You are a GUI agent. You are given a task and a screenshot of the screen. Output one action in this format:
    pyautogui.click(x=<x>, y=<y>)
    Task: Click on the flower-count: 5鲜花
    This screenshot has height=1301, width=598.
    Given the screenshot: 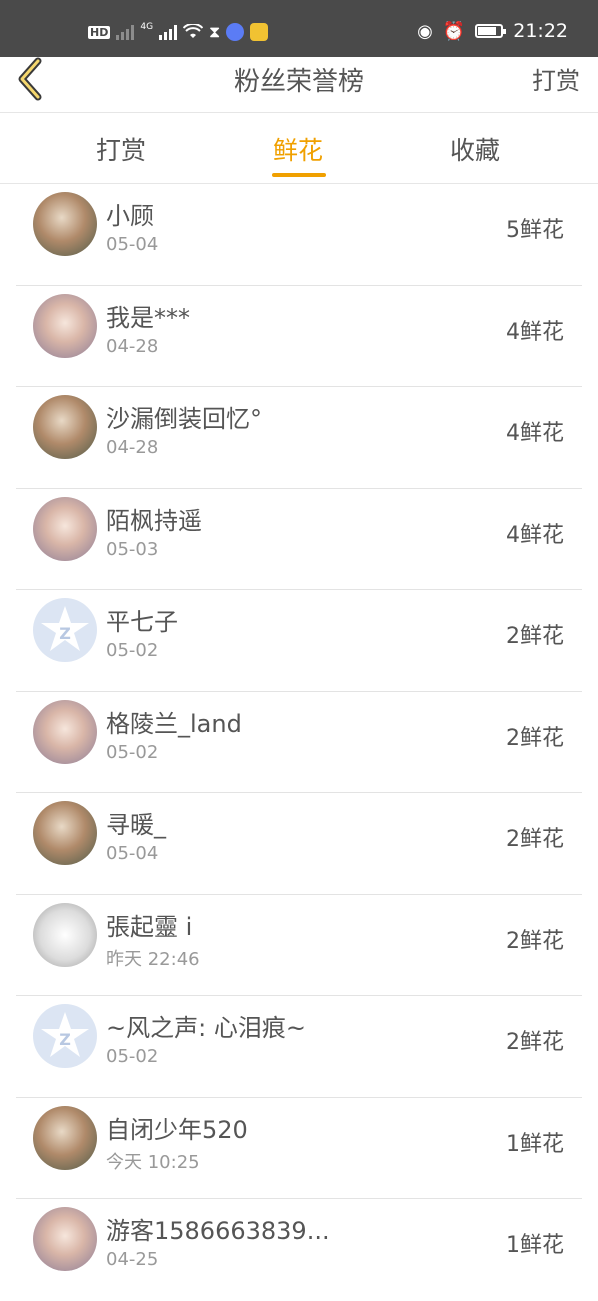 What is the action you would take?
    pyautogui.click(x=535, y=230)
    